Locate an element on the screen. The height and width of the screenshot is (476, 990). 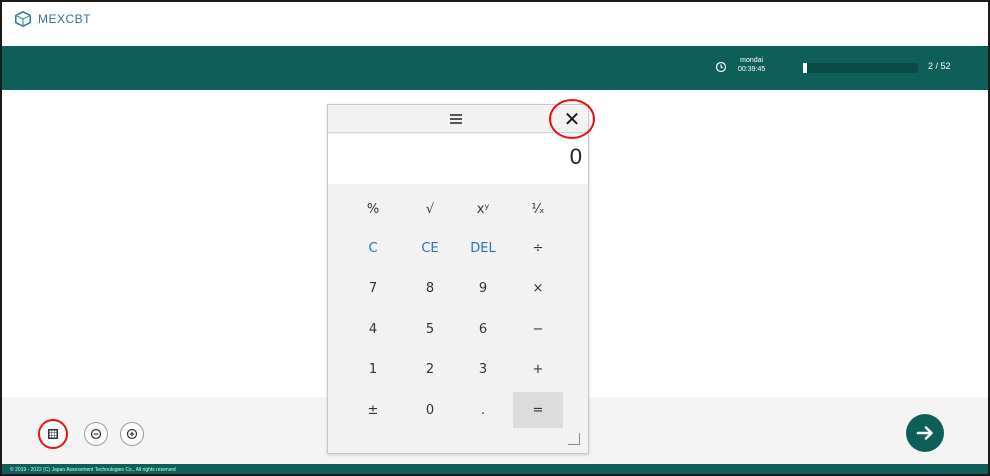
key-8: 8 is located at coordinates (430, 288).